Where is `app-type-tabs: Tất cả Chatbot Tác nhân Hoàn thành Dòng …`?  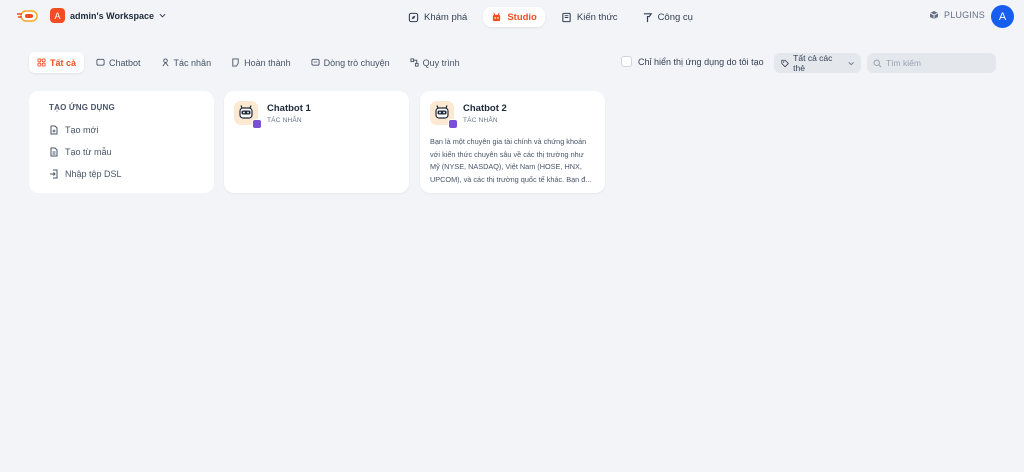 app-type-tabs: Tất cả Chatbot Tác nhân Hoàn thành Dòng … is located at coordinates (248, 62).